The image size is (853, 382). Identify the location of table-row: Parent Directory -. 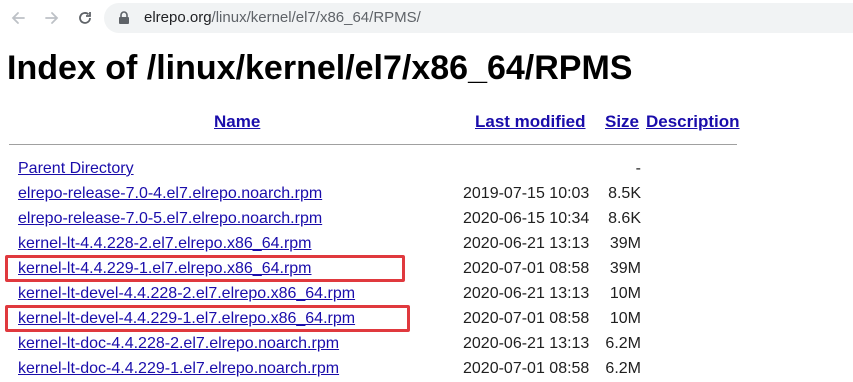
(426, 169).